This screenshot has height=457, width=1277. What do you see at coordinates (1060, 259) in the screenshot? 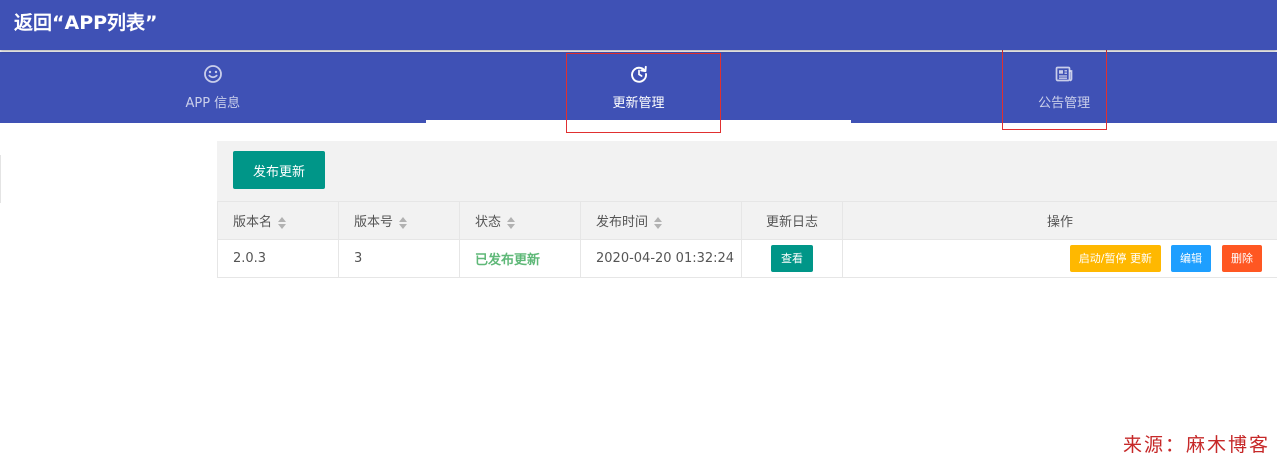
I see `cell-actions: 启动/暂停 更新编辑删除` at bounding box center [1060, 259].